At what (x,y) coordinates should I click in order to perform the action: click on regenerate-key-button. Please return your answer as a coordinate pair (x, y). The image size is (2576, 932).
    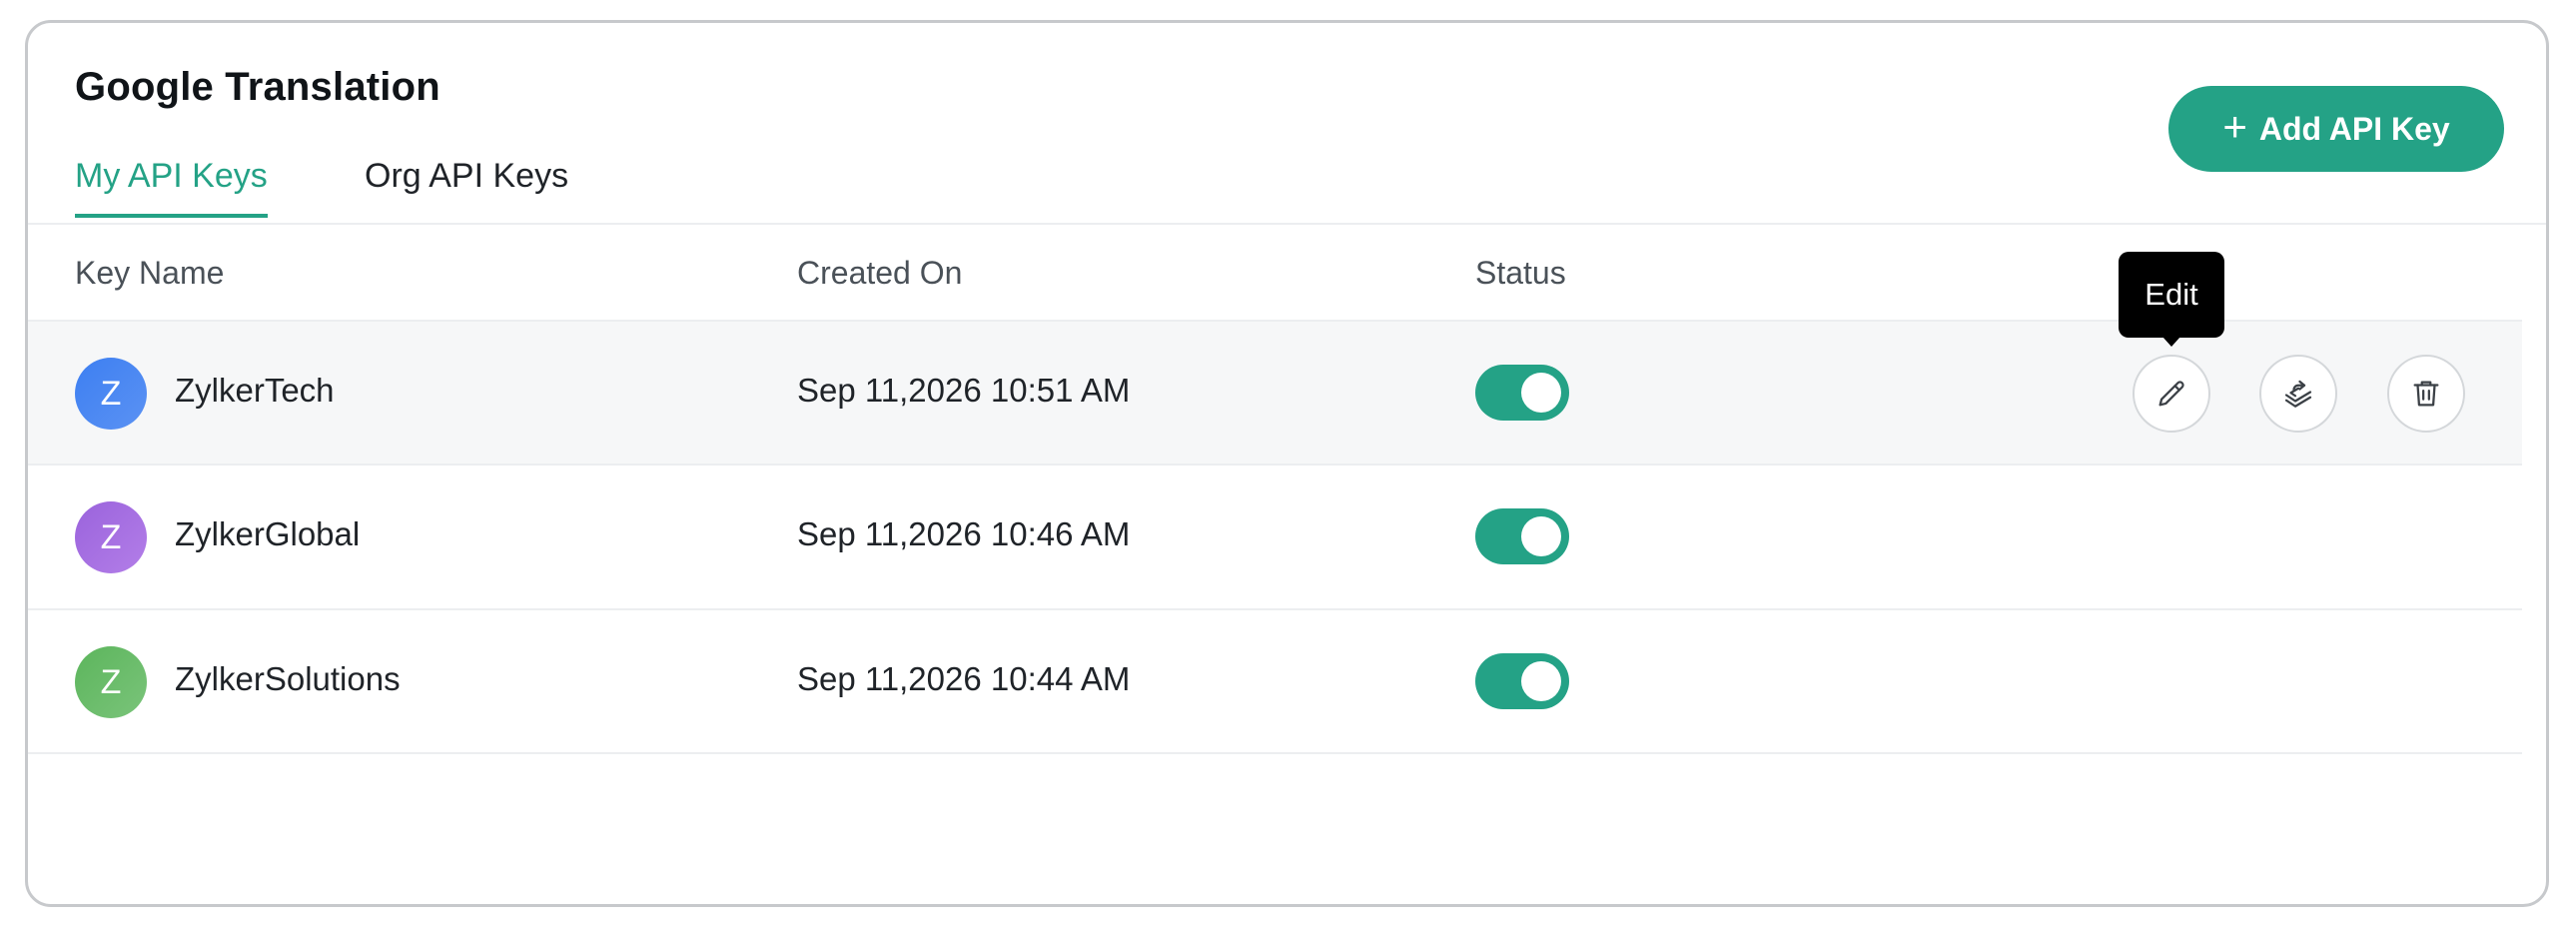
    Looking at the image, I should click on (2298, 394).